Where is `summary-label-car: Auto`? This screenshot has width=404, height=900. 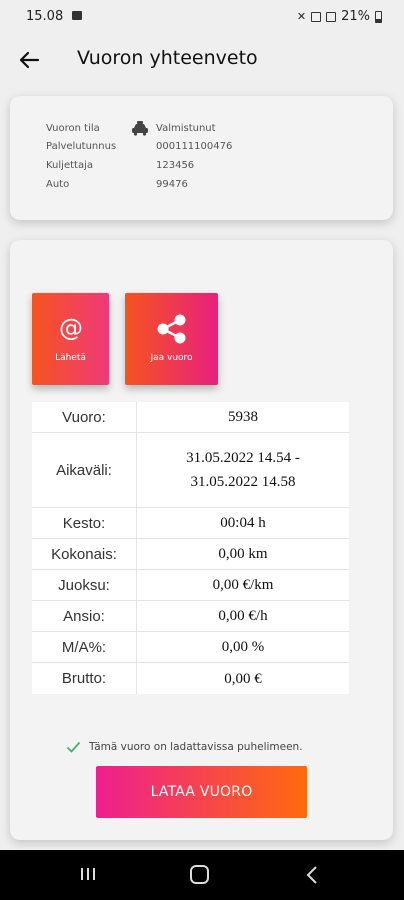
summary-label-car: Auto is located at coordinates (58, 184).